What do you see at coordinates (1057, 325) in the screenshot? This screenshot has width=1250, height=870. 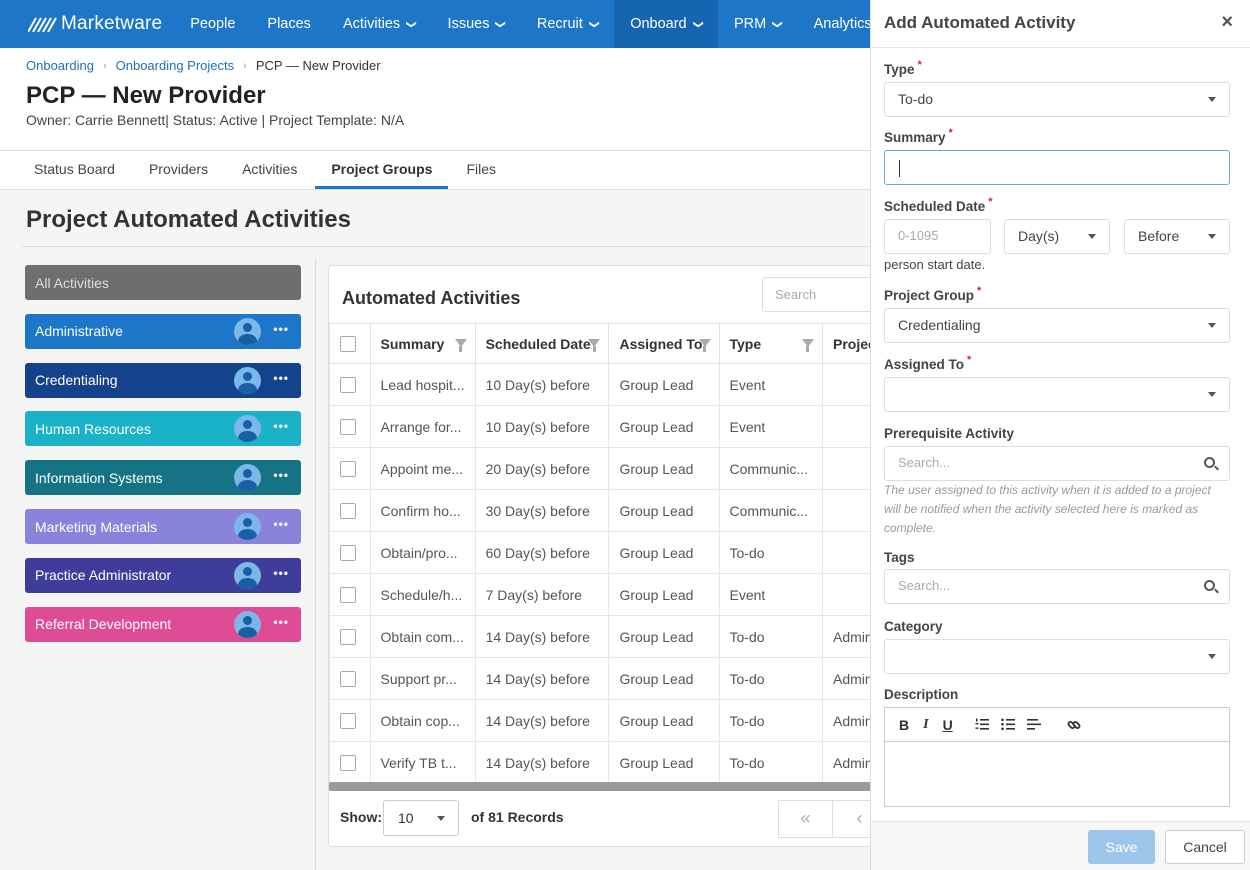 I see `project-group-select: Credentialing` at bounding box center [1057, 325].